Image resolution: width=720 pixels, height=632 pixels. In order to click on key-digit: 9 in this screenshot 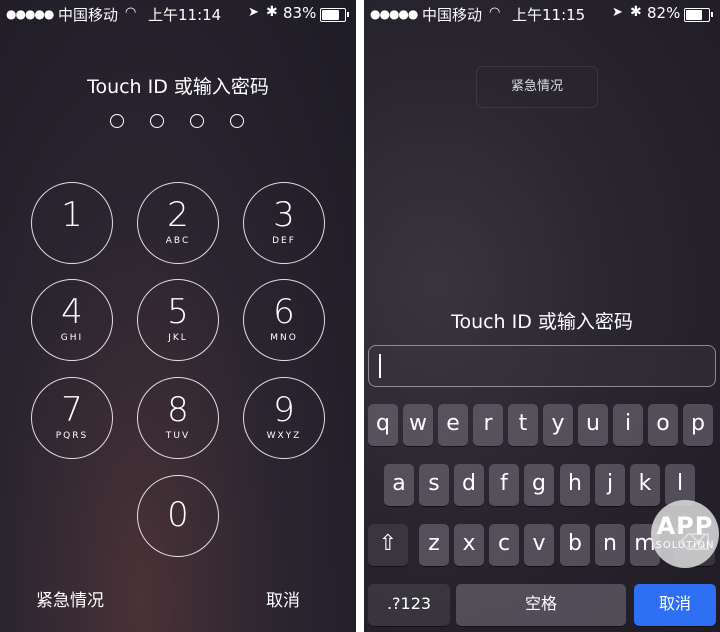, I will do `click(284, 410)`.